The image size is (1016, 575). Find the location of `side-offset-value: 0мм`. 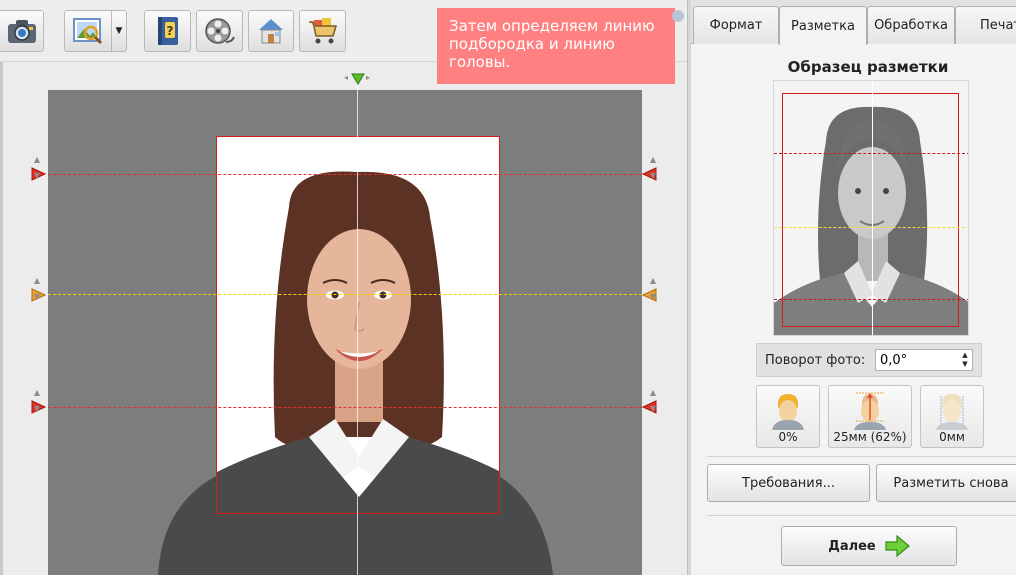

side-offset-value: 0мм is located at coordinates (952, 437).